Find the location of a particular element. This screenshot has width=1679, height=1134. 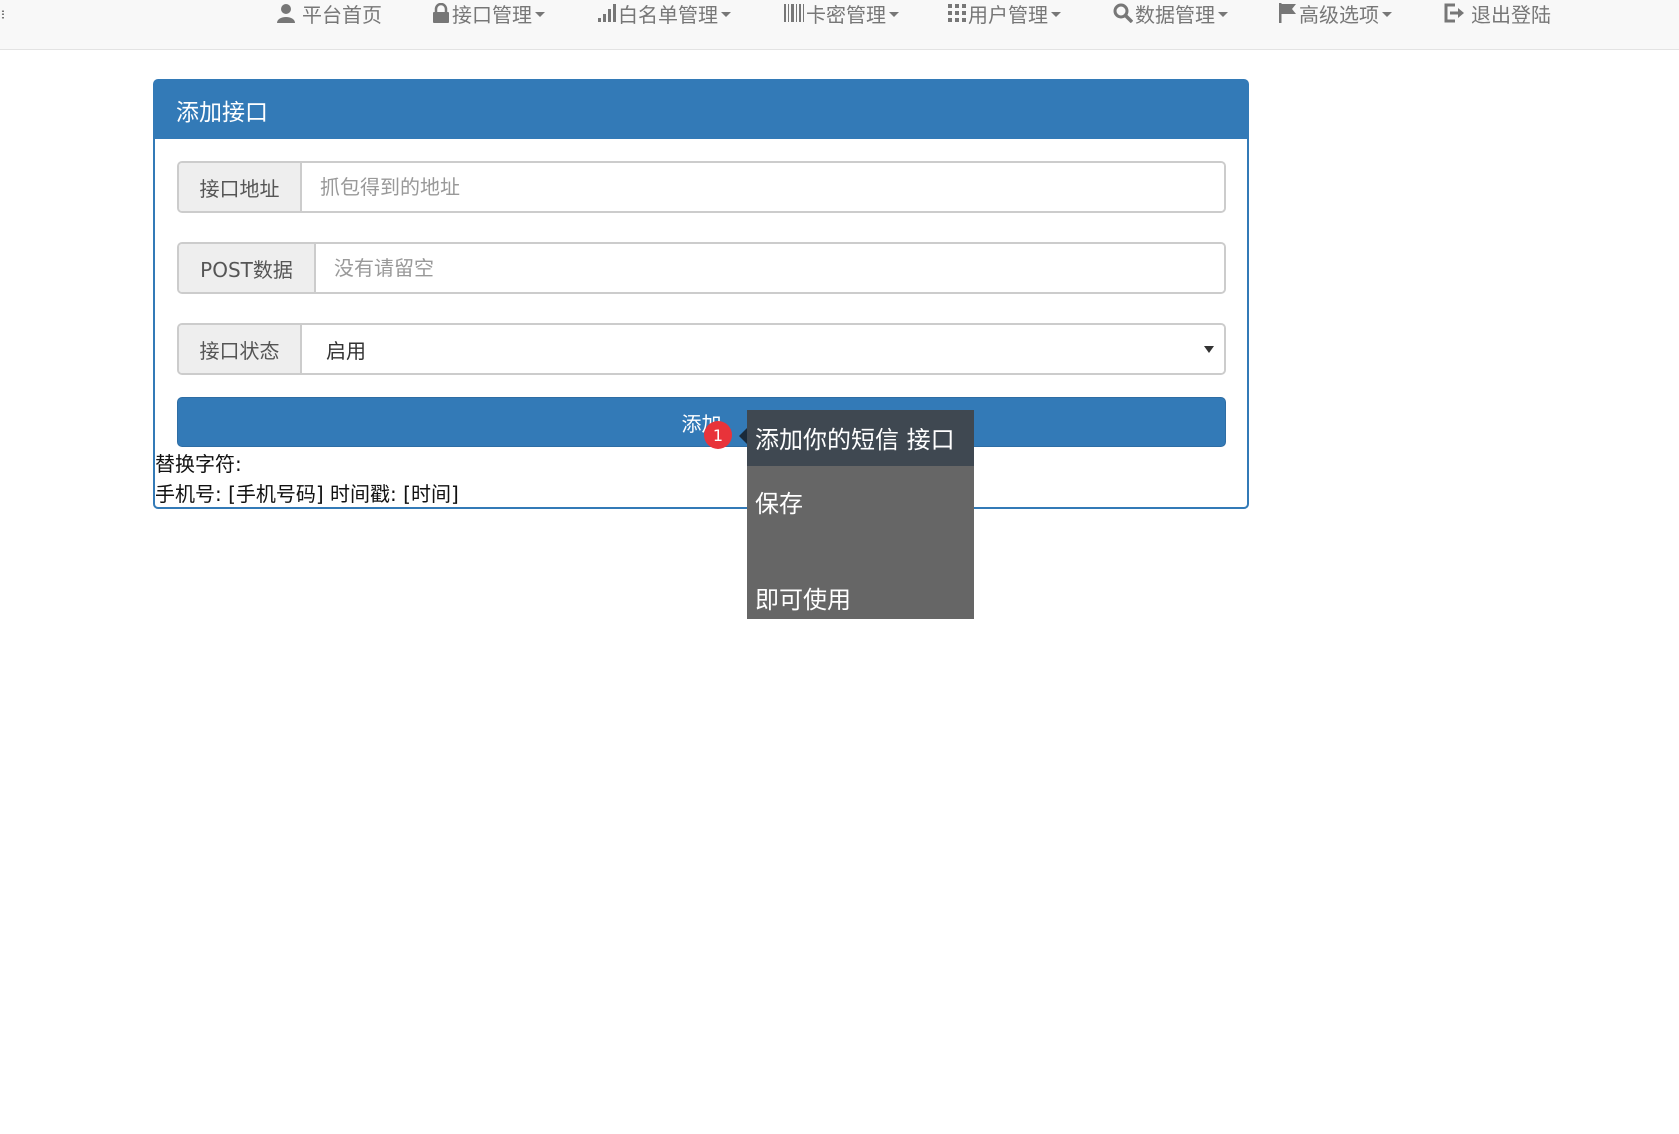

nav-label-logout: 退出登陆 is located at coordinates (1511, 14).